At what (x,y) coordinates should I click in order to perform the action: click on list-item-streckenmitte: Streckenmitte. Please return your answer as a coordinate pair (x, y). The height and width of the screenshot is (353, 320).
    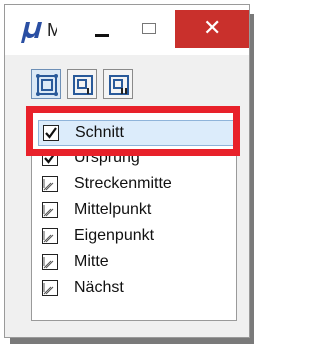
    Looking at the image, I should click on (136, 185).